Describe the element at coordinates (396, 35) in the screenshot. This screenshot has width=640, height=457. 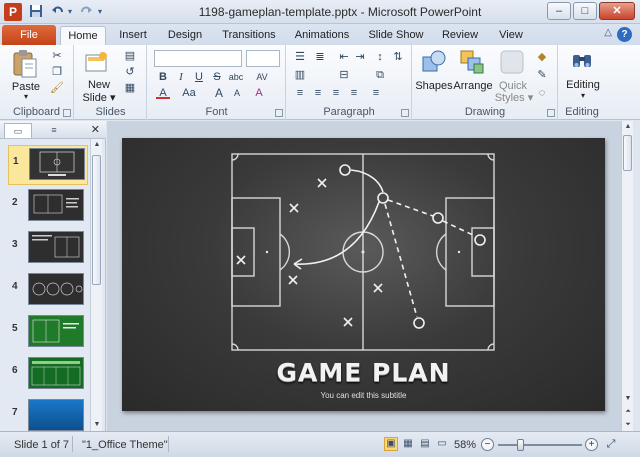
I see `tab-slide-show: Slide Show` at that location.